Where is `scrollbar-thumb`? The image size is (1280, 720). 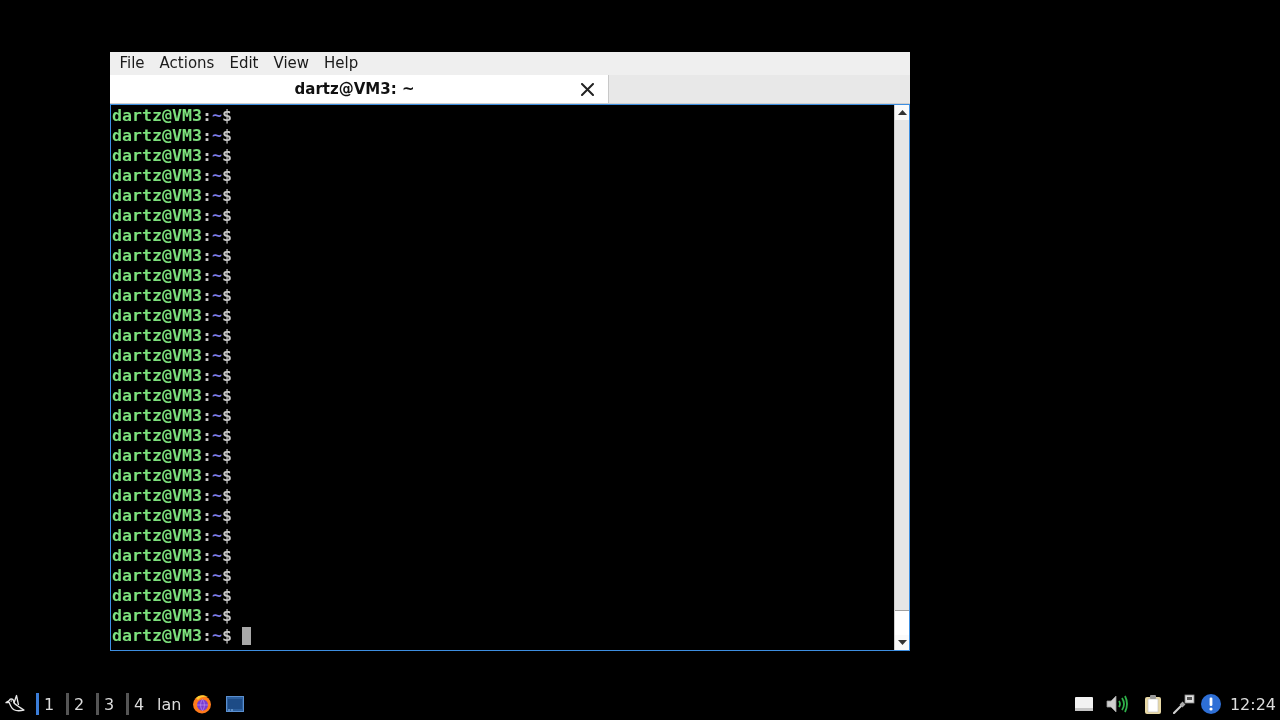
scrollbar-thumb is located at coordinates (902, 622).